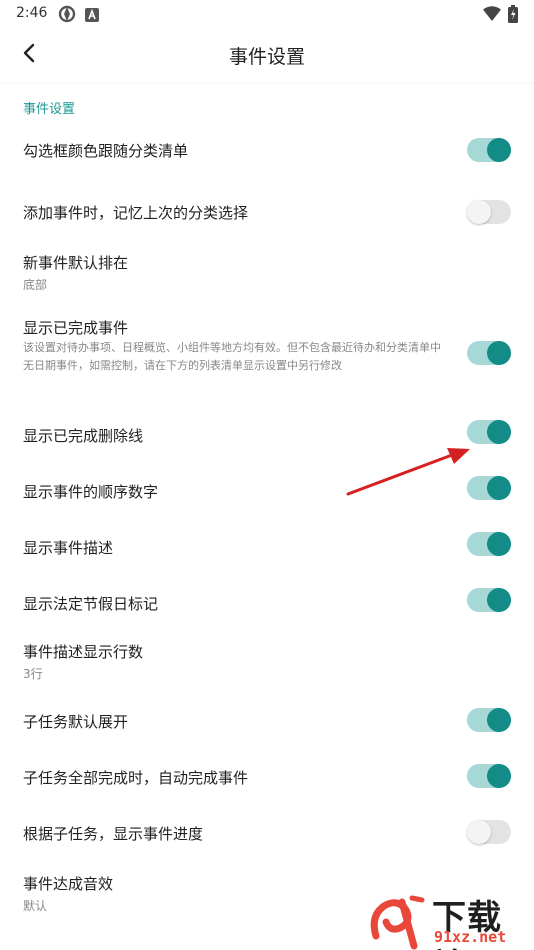  Describe the element at coordinates (267, 722) in the screenshot. I see `setting-row-subtask-expand: 子任务默认展开` at that location.